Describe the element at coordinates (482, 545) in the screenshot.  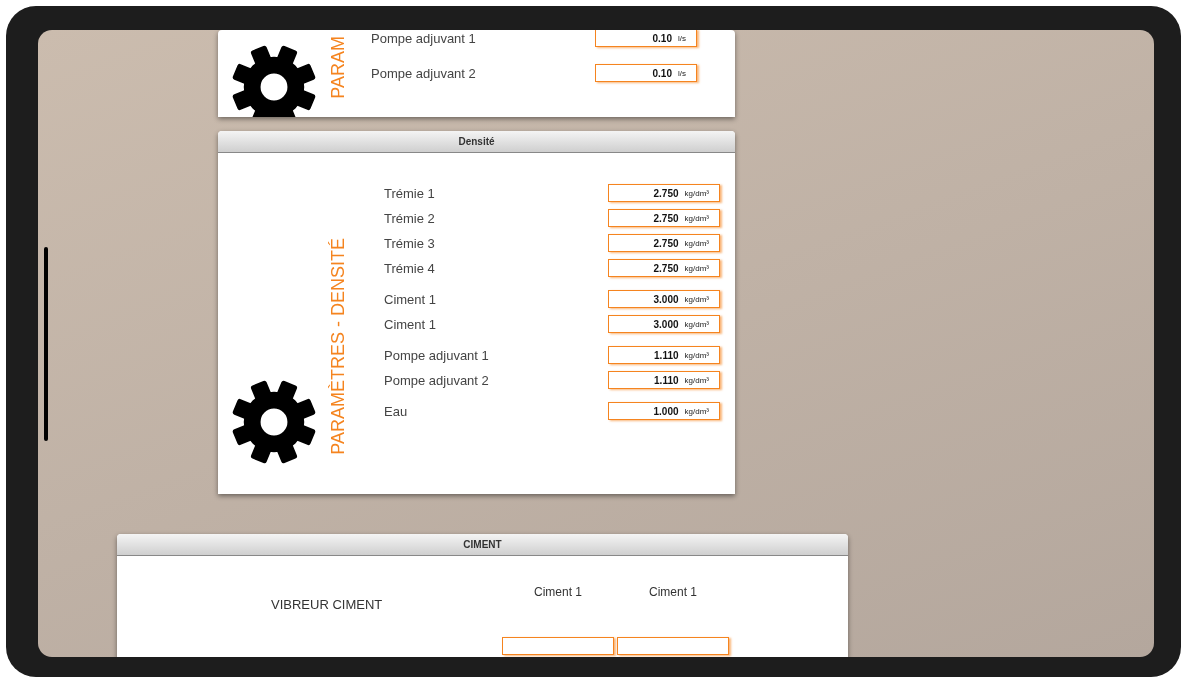
I see `panel-header: CIMENT` at that location.